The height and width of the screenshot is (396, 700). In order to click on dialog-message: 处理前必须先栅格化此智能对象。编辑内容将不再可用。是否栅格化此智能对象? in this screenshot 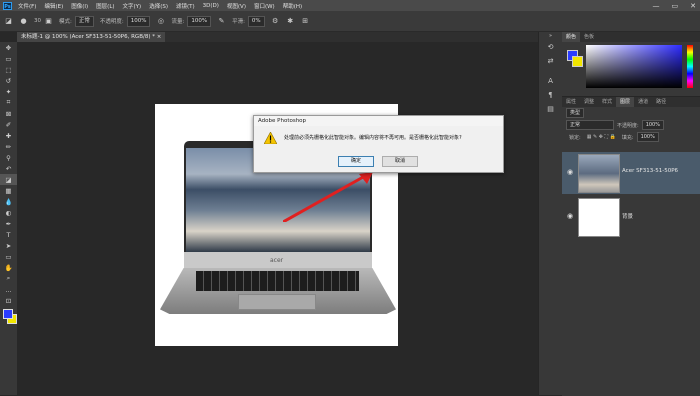, I will do `click(373, 138)`.